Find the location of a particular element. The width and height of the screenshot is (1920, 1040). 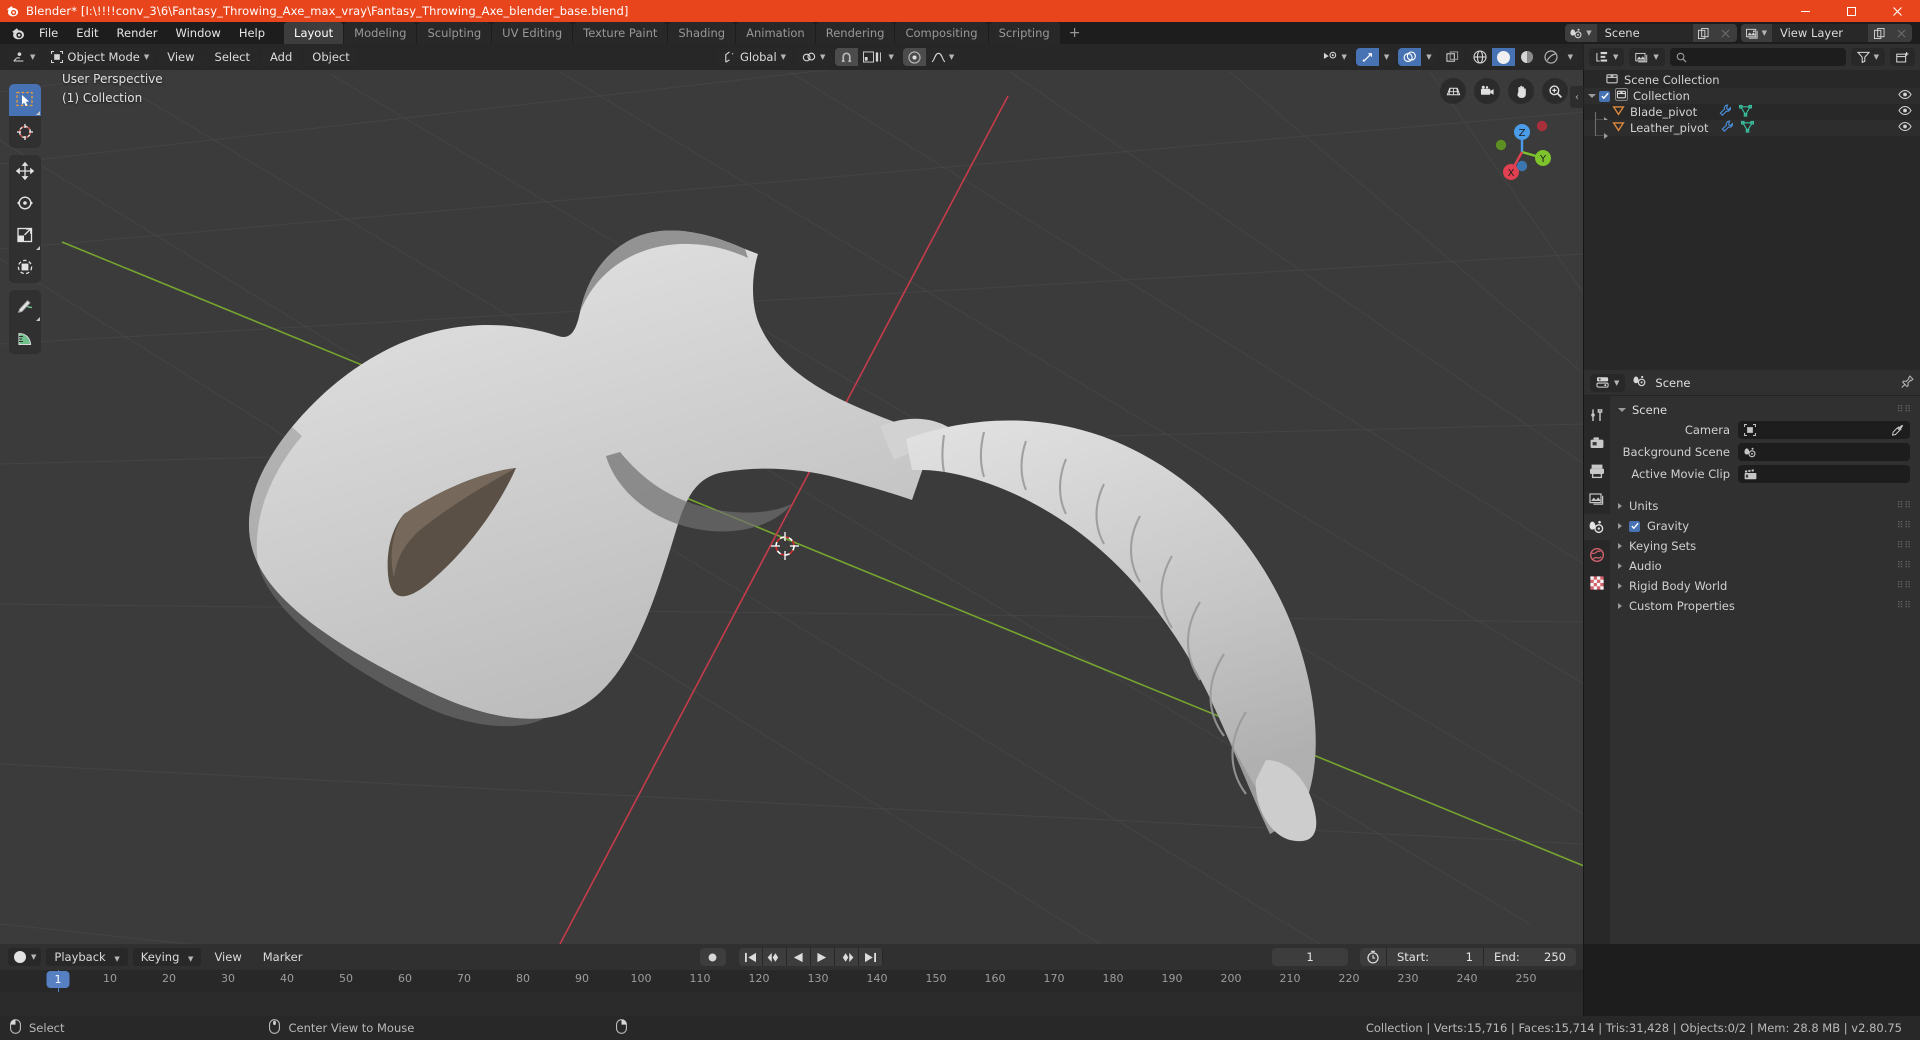

camera-view-icon is located at coordinates (1487, 91).